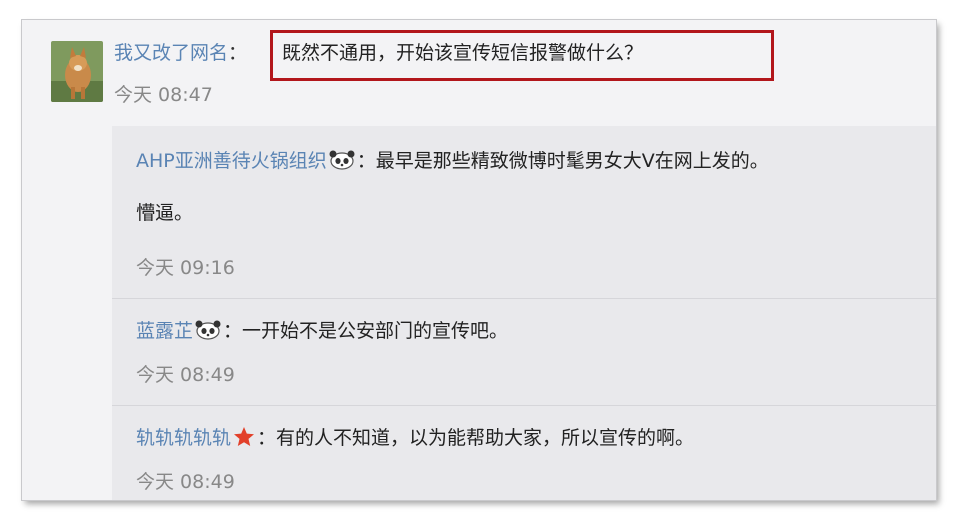  I want to click on reply-time: 今天 09:16, so click(185, 268).